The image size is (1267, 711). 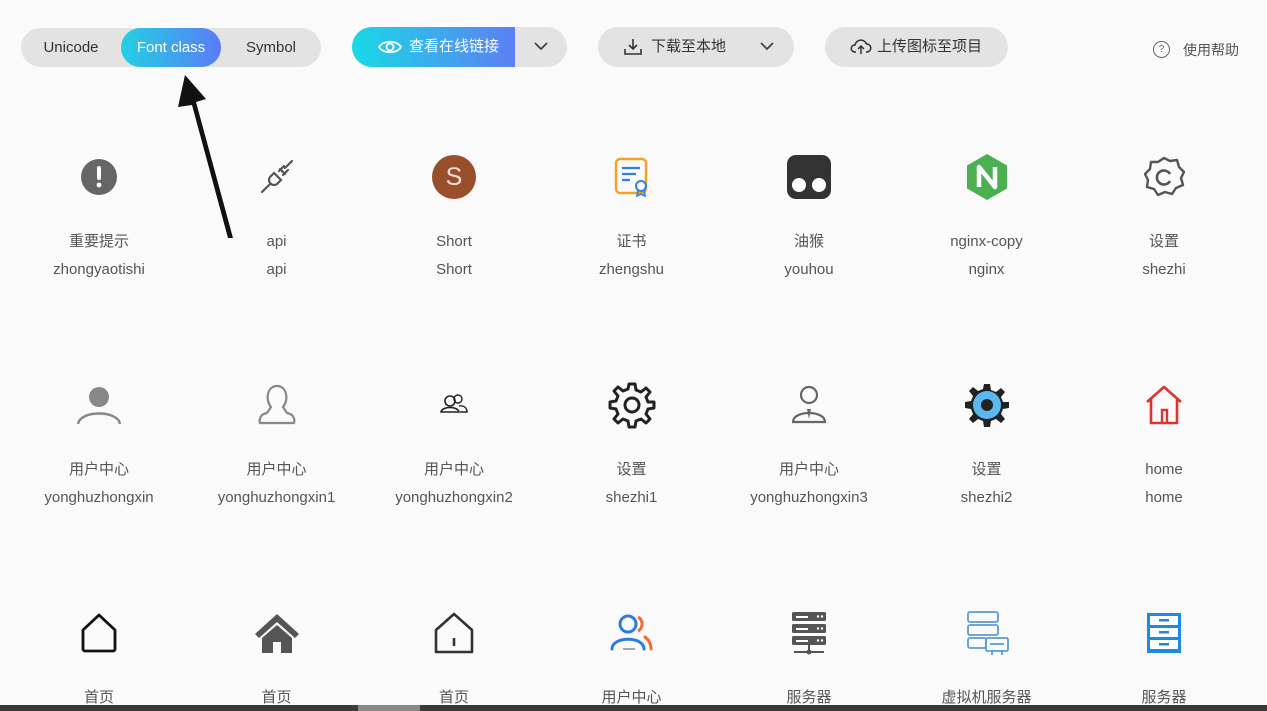 I want to click on icon-class-name: api, so click(x=276, y=269).